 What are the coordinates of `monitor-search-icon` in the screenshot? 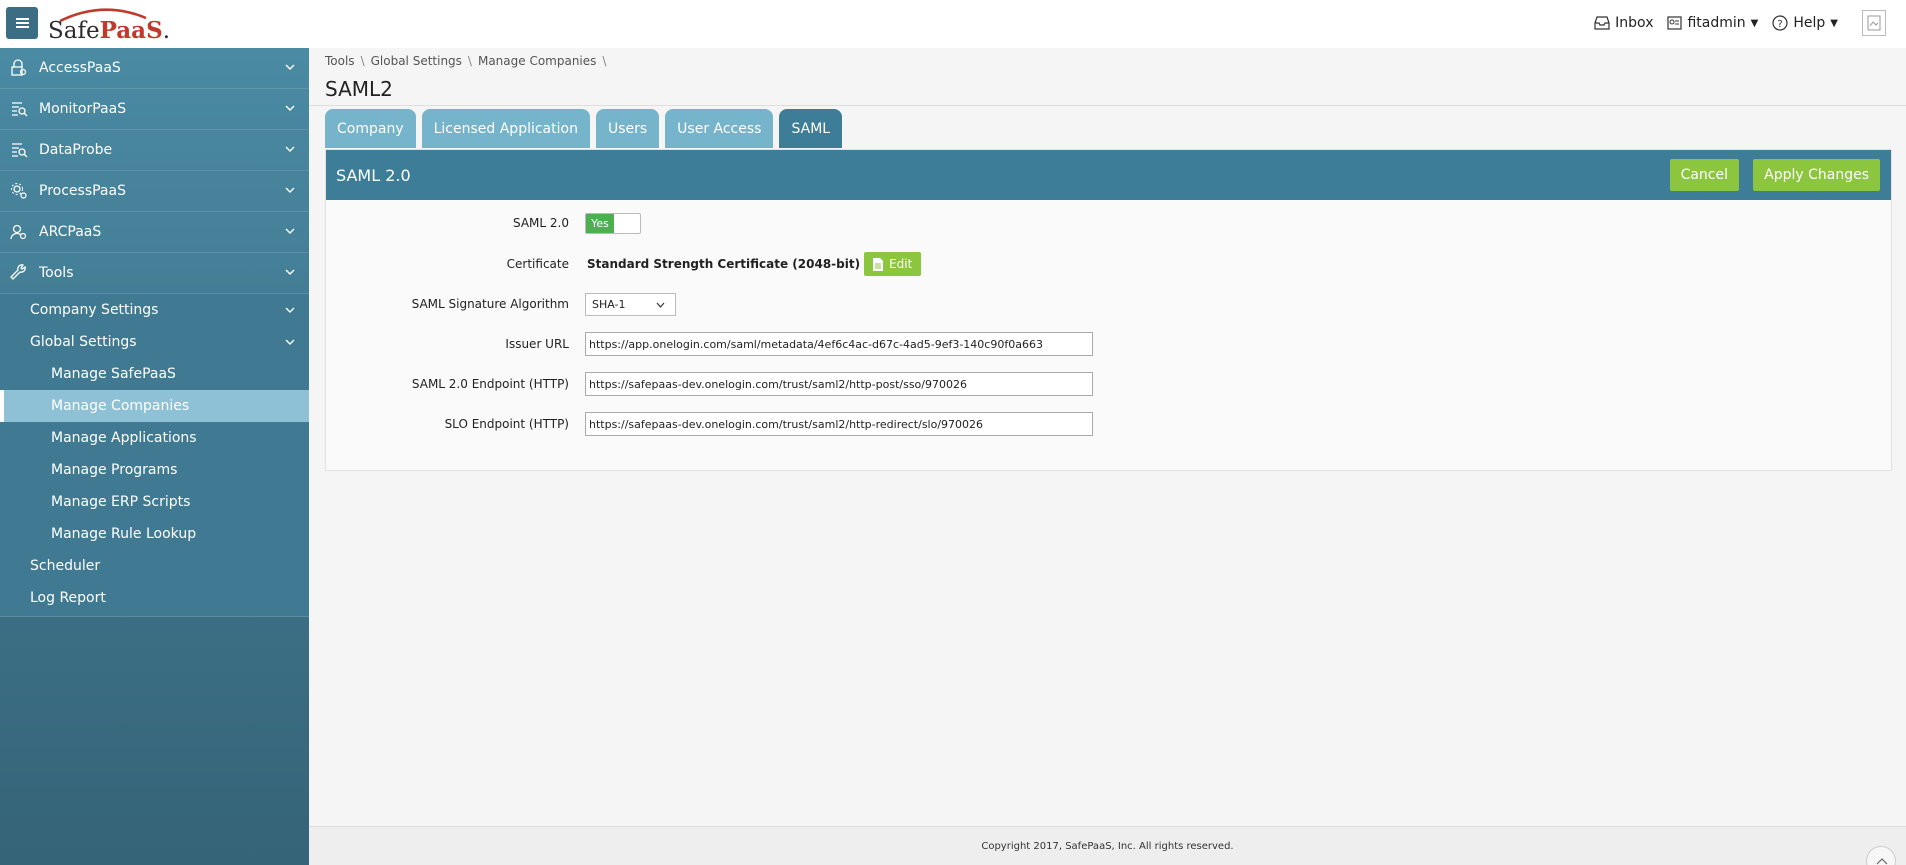 It's located at (20, 109).